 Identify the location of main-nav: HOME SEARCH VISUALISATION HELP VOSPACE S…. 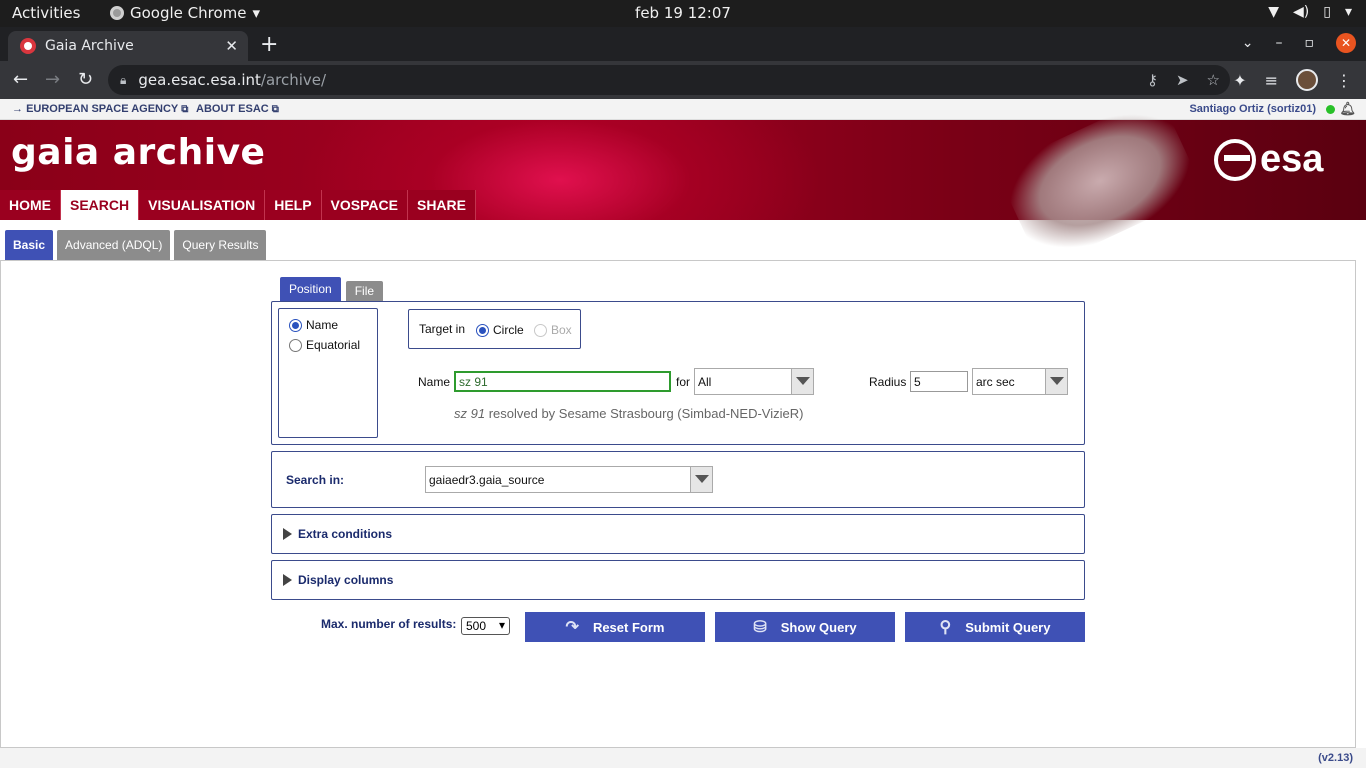
(238, 205).